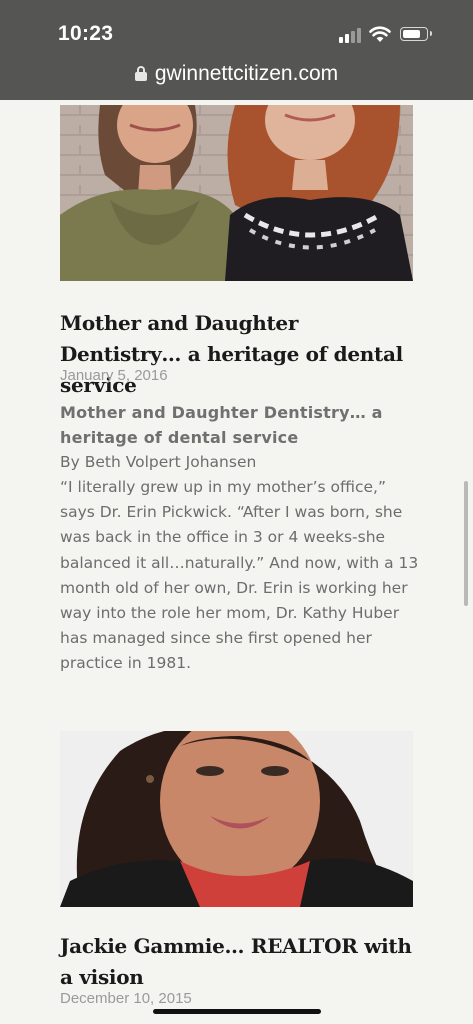 This screenshot has height=1024, width=473. What do you see at coordinates (114, 375) in the screenshot?
I see `post-date: January 5, 2016` at bounding box center [114, 375].